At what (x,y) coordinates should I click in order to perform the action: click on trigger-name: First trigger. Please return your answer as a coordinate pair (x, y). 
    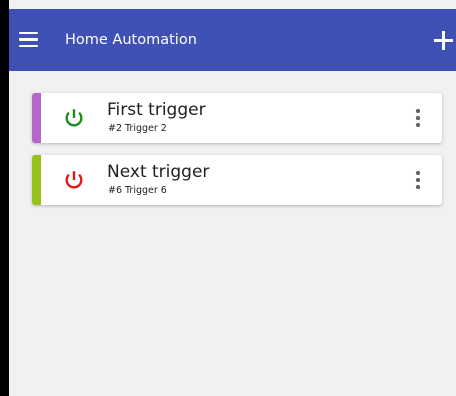
    Looking at the image, I should click on (156, 110).